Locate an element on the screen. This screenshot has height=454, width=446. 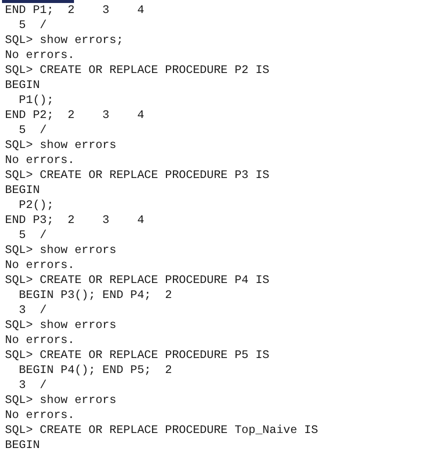
console-line: SQL> CREATE OR REPLACE PROCEDURE P4 IS is located at coordinates (137, 280).